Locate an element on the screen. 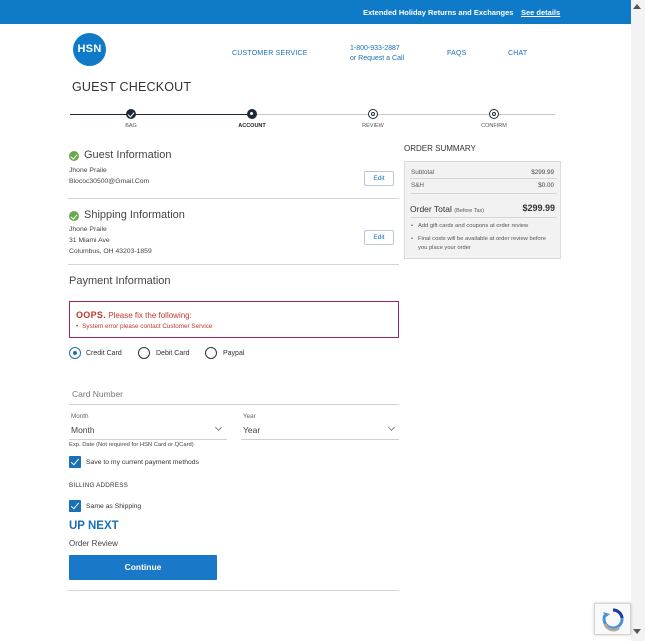 The image size is (645, 641). step-account-dot-icon is located at coordinates (252, 114).